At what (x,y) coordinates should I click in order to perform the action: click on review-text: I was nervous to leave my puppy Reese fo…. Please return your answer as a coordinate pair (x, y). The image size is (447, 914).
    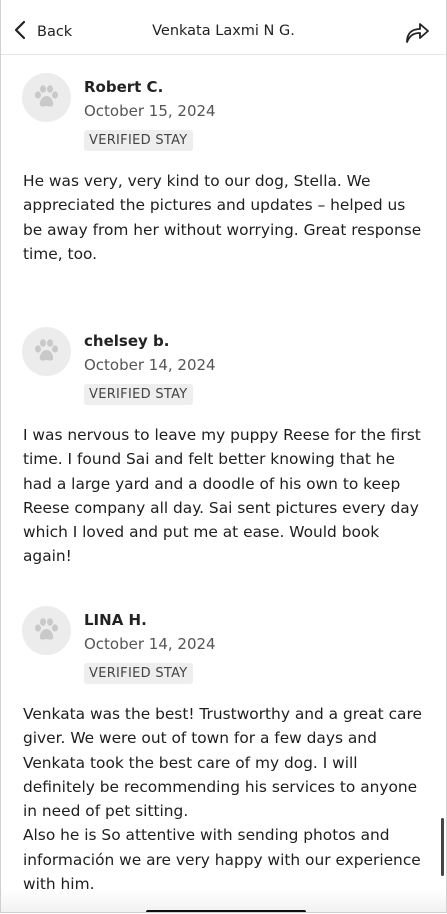
    Looking at the image, I should click on (222, 496).